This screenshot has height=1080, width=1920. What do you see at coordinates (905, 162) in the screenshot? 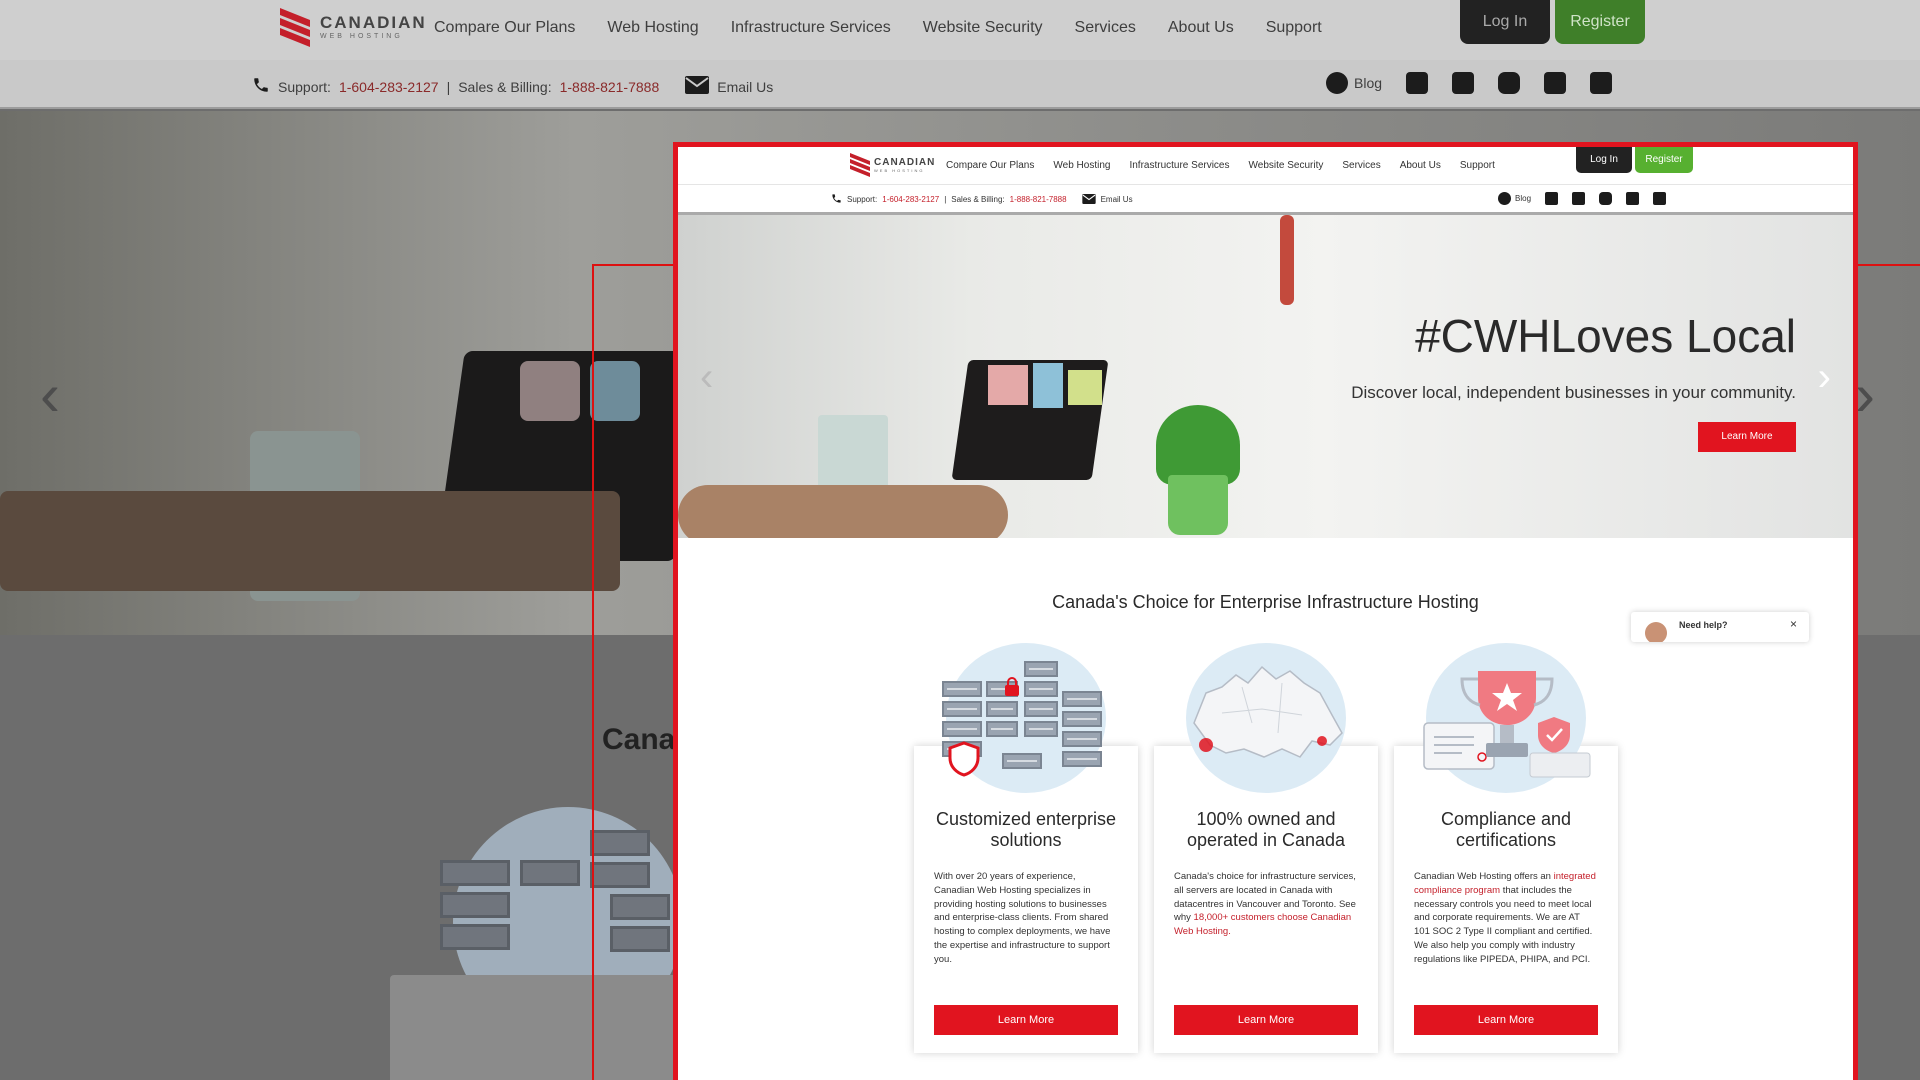
I see `logo-text-line1: CANADIAN` at bounding box center [905, 162].